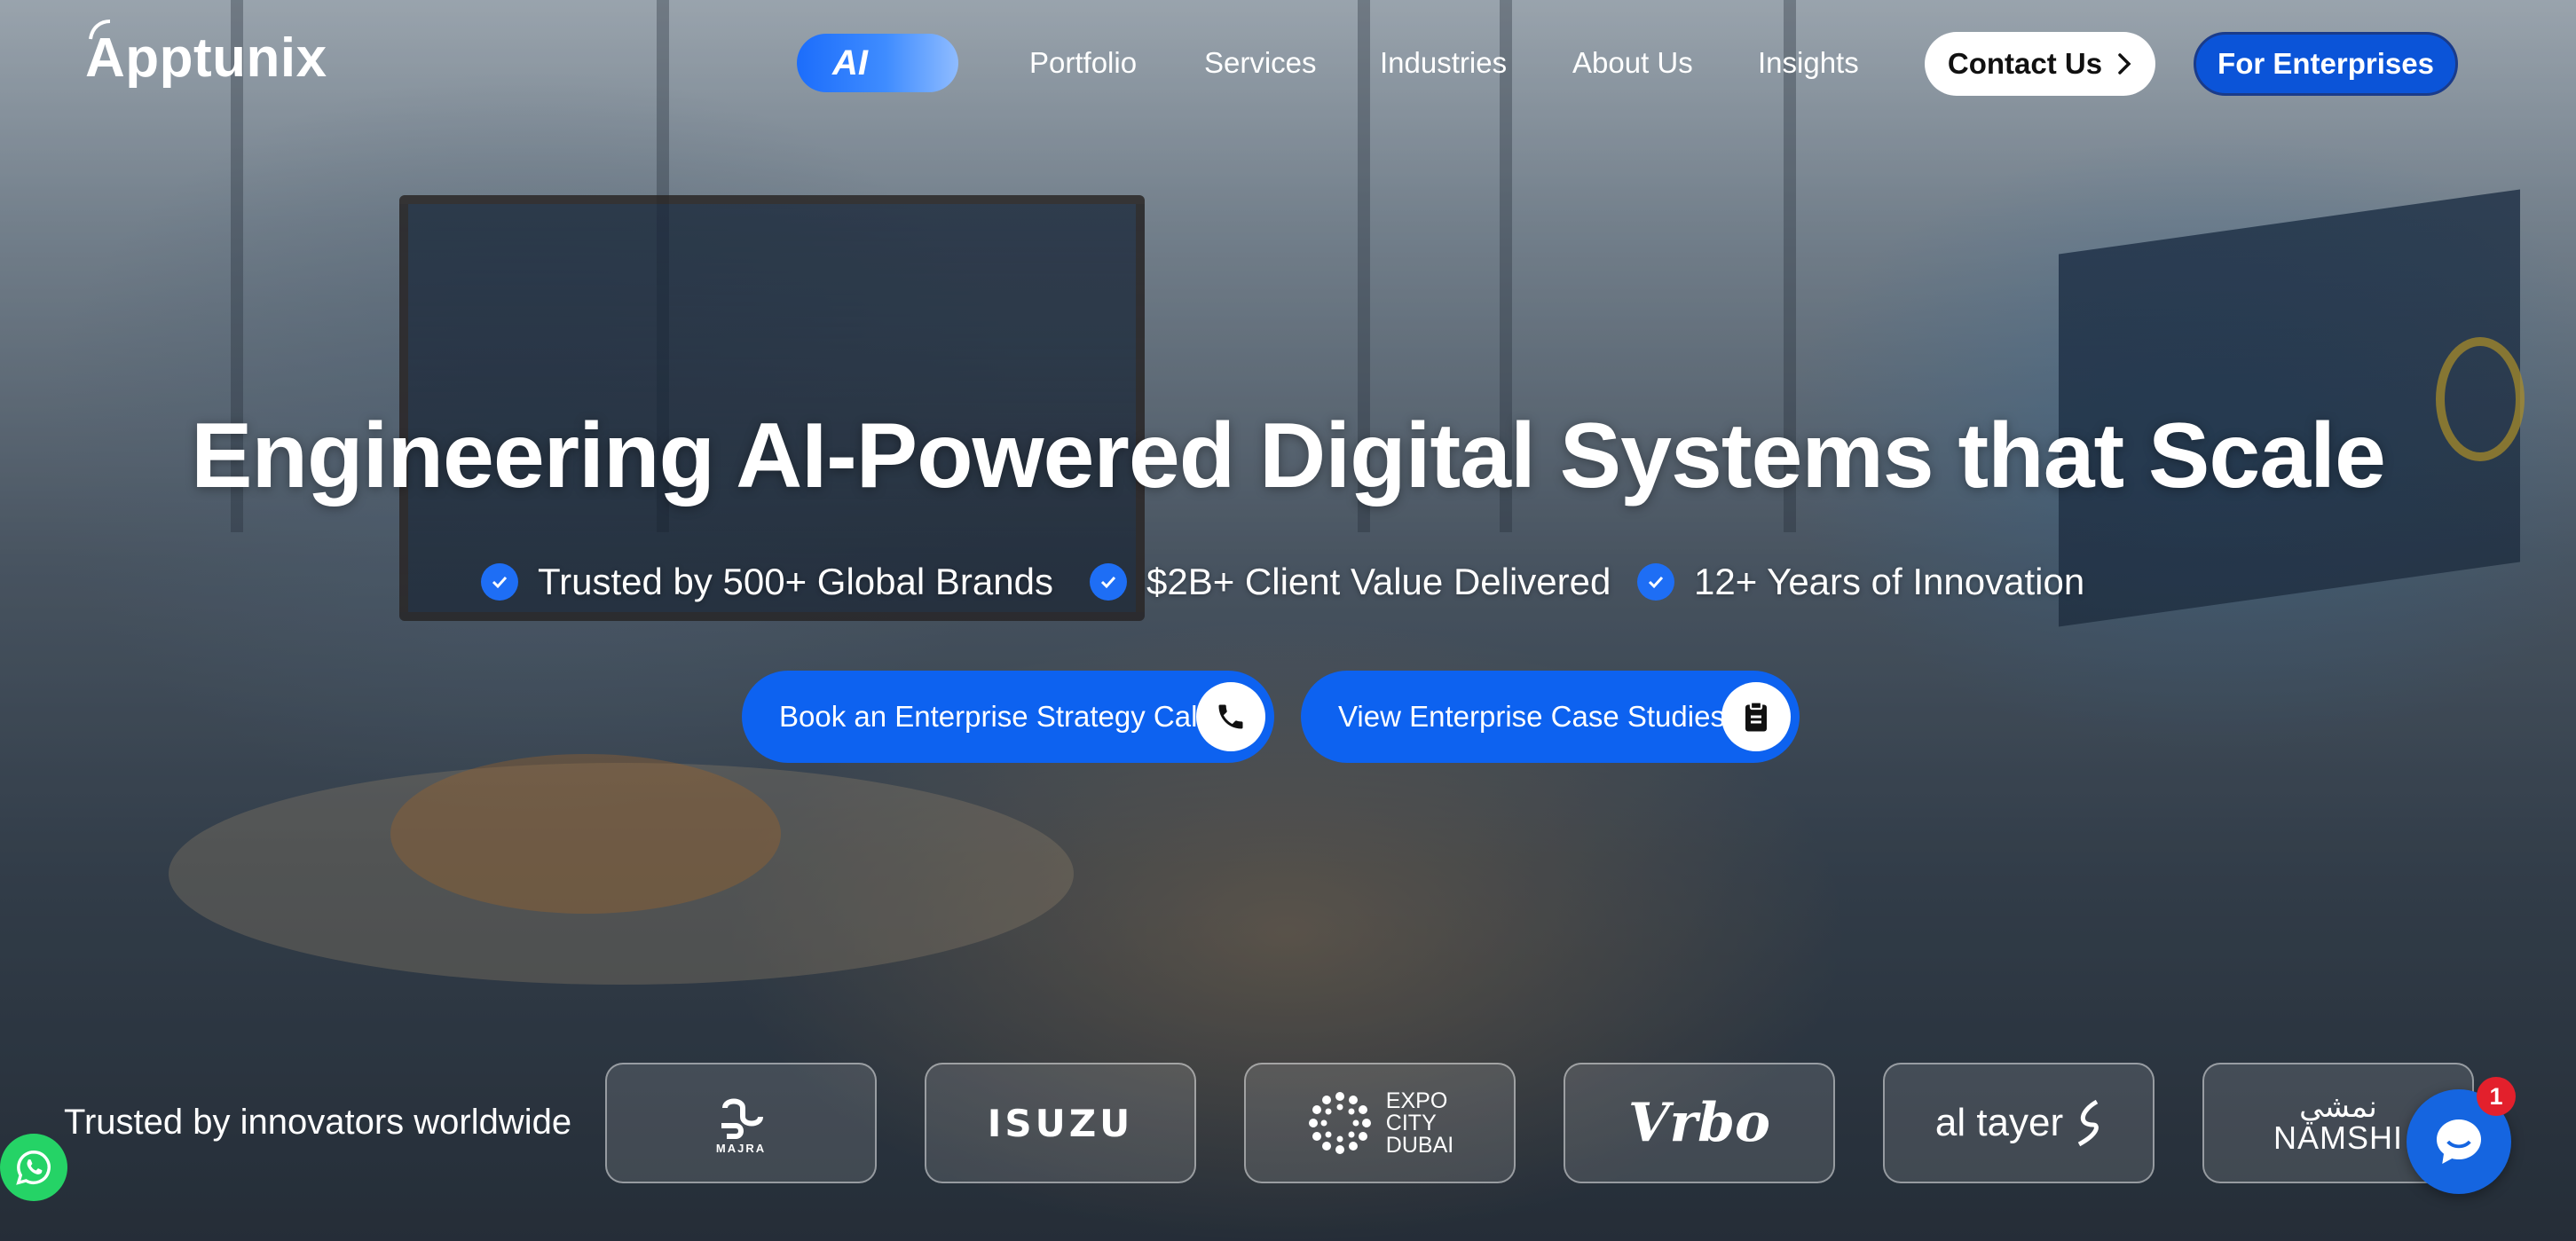 Image resolution: width=2576 pixels, height=1241 pixels. I want to click on nav-link-industries: Industries, so click(1443, 63).